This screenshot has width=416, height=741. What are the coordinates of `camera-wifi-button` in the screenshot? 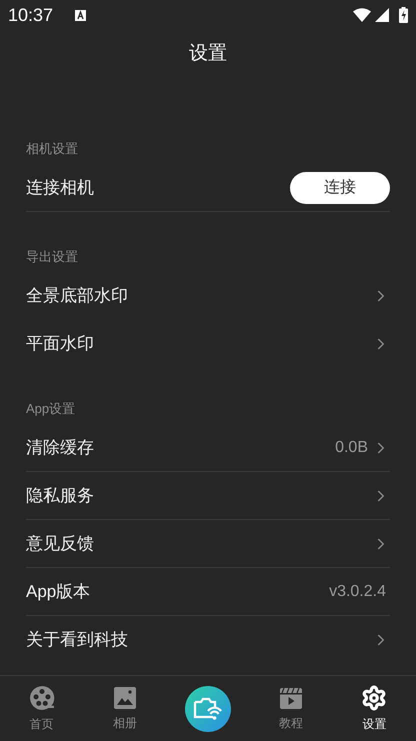 It's located at (208, 709).